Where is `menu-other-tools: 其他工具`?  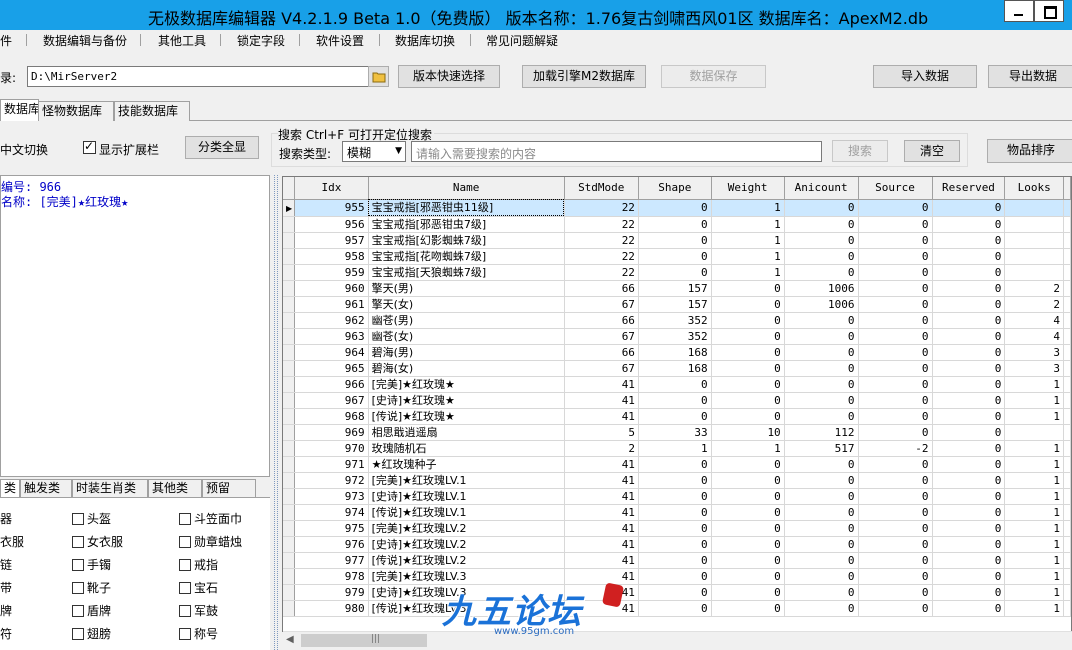
menu-other-tools: 其他工具 is located at coordinates (182, 40).